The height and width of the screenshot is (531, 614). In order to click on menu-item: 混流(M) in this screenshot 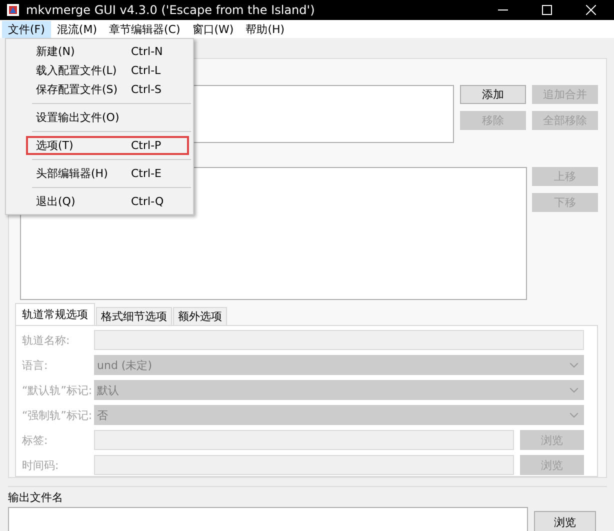, I will do `click(76, 29)`.